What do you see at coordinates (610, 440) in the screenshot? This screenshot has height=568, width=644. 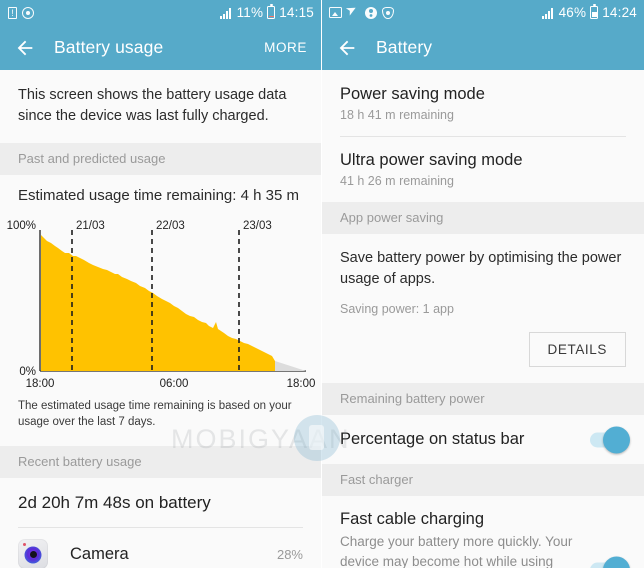 I see `percentage-on-status-bar-toggle` at bounding box center [610, 440].